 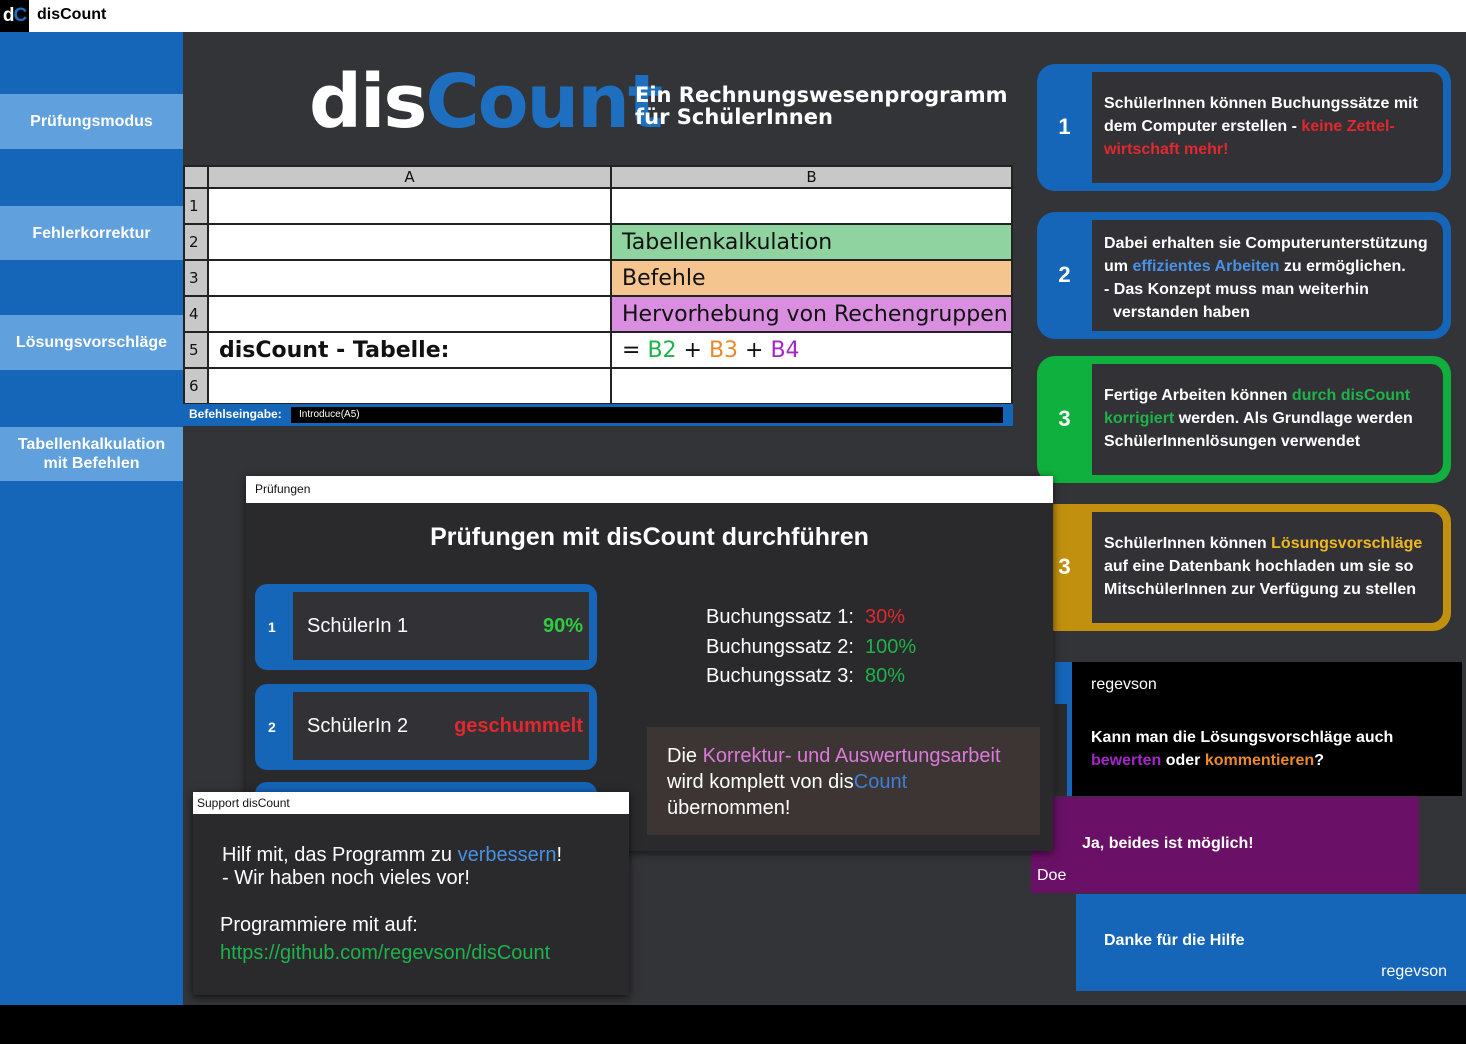 I want to click on title-bar: dC disCount, so click(x=733, y=16).